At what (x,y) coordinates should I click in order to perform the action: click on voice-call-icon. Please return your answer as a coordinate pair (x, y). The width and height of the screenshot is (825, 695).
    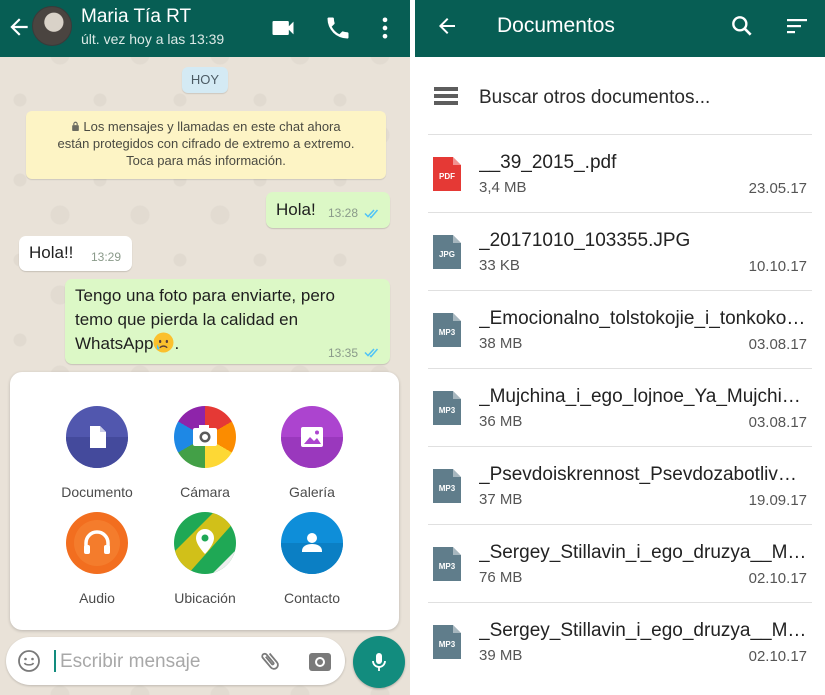
    Looking at the image, I should click on (338, 28).